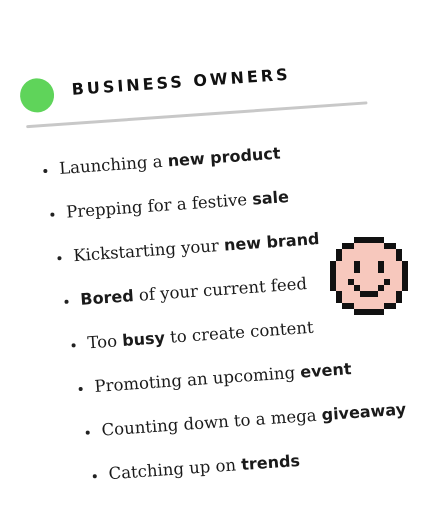  I want to click on divider, so click(197, 115).